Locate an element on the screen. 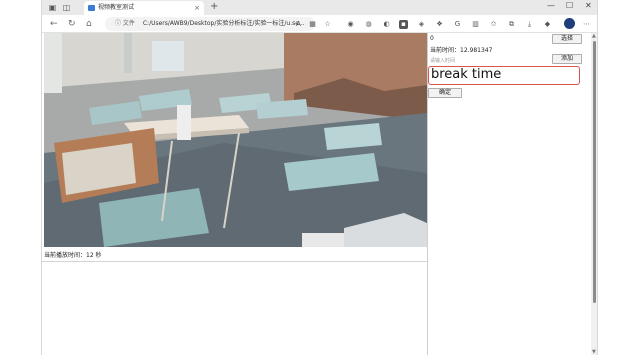  copilot-icon: ◆ is located at coordinates (547, 24).